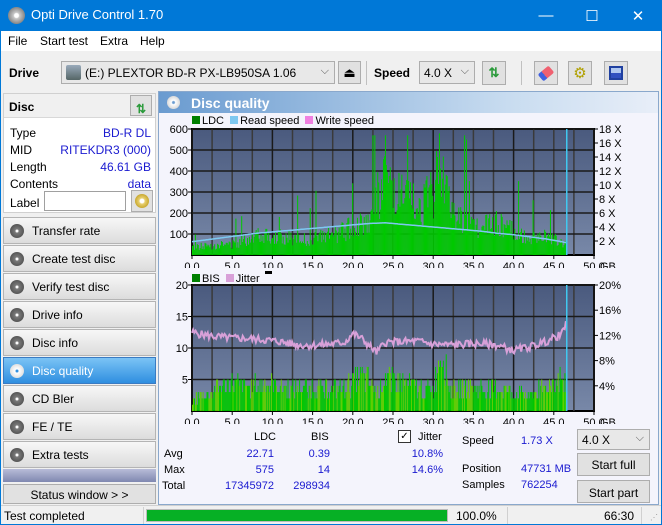 Image resolution: width=662 pixels, height=525 pixels. What do you see at coordinates (79, 398) in the screenshot?
I see `nav-cd-bler: CD Bler` at bounding box center [79, 398].